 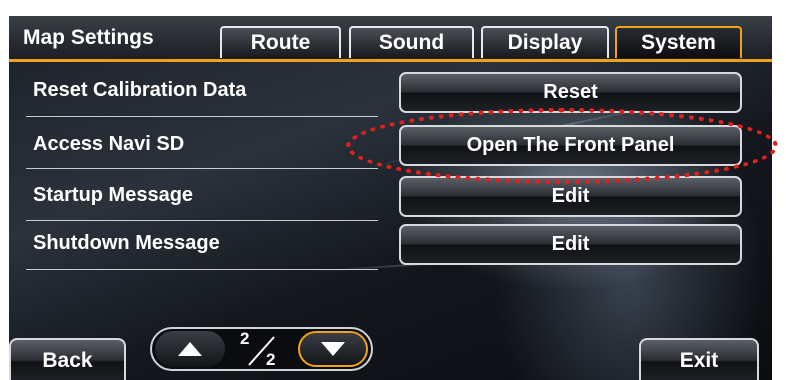 What do you see at coordinates (699, 359) in the screenshot?
I see `exit-button: Exit` at bounding box center [699, 359].